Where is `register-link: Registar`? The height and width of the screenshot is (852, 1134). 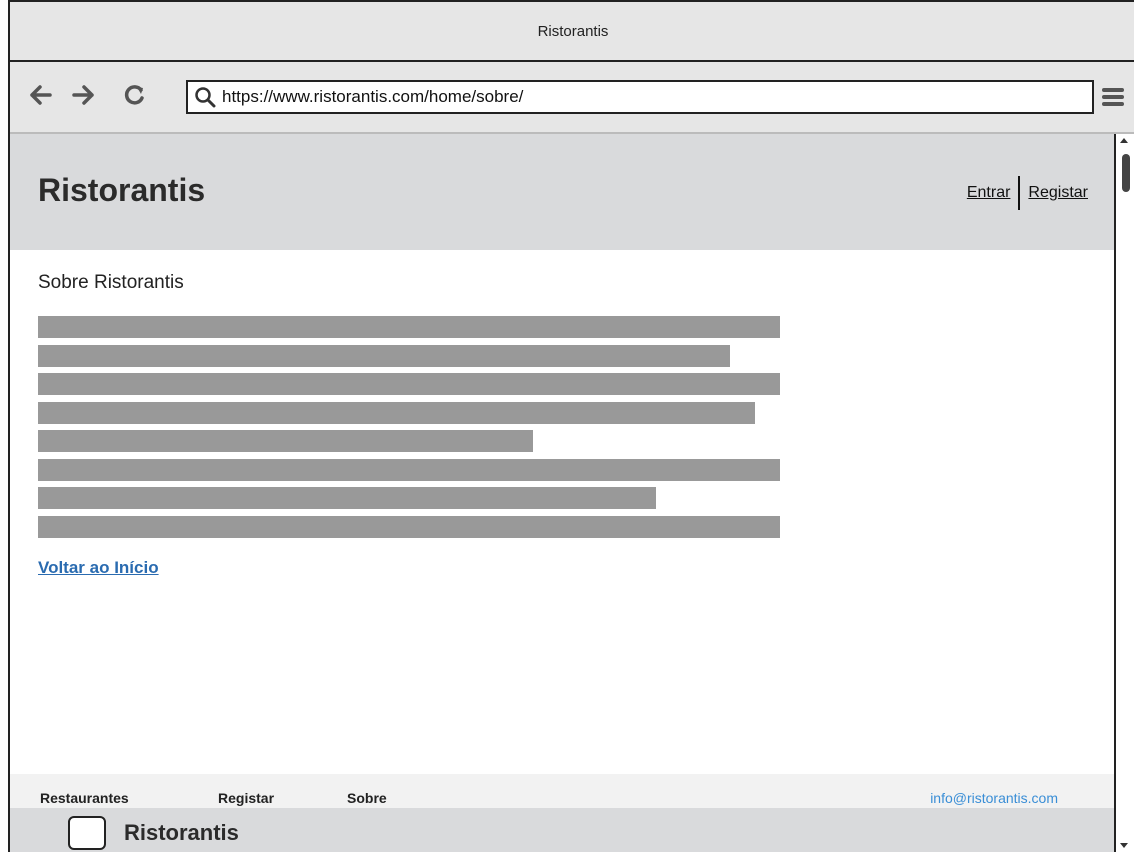
register-link: Registar is located at coordinates (1058, 193).